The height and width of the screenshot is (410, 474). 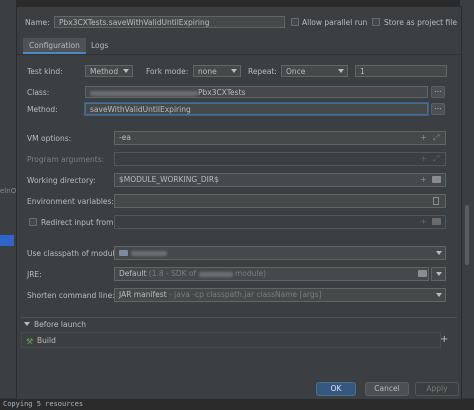 What do you see at coordinates (125, 137) in the screenshot?
I see `vm-options-value: -ea` at bounding box center [125, 137].